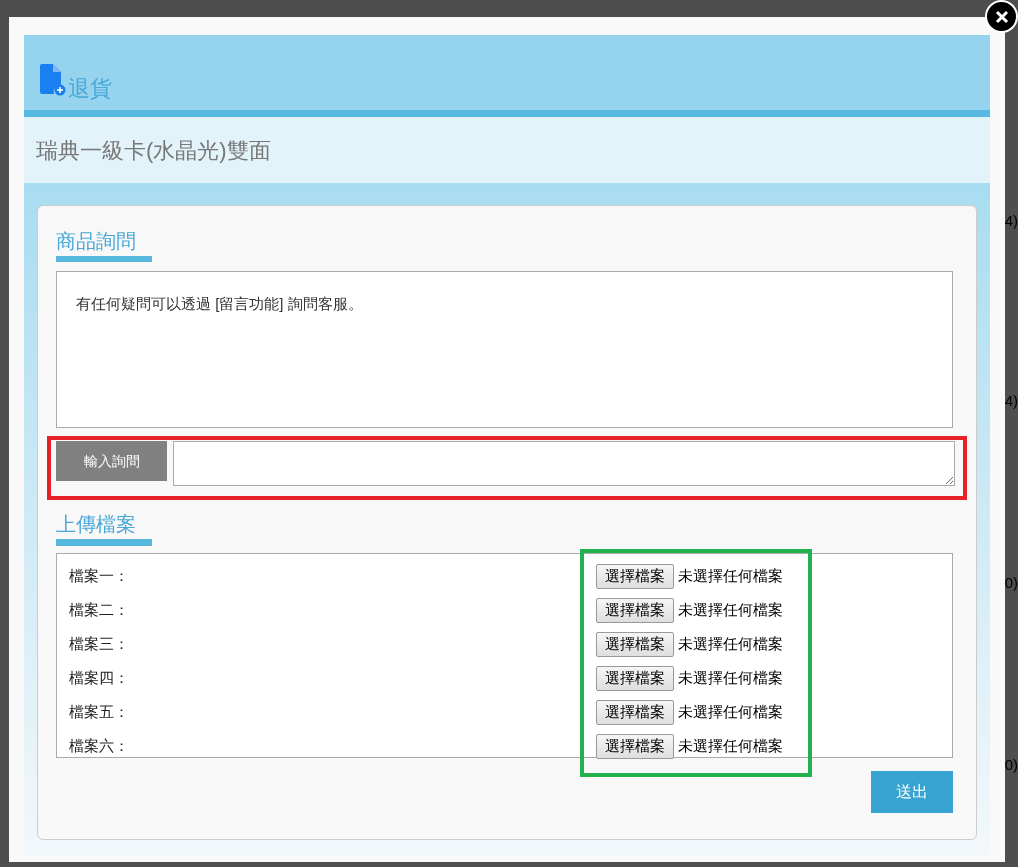  I want to click on dialog-title: 退貨, so click(90, 89).